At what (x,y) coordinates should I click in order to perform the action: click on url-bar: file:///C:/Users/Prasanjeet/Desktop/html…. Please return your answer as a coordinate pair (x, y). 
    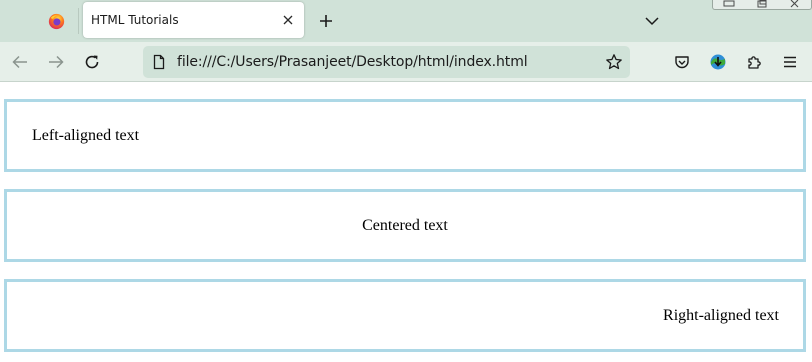
    Looking at the image, I should click on (386, 62).